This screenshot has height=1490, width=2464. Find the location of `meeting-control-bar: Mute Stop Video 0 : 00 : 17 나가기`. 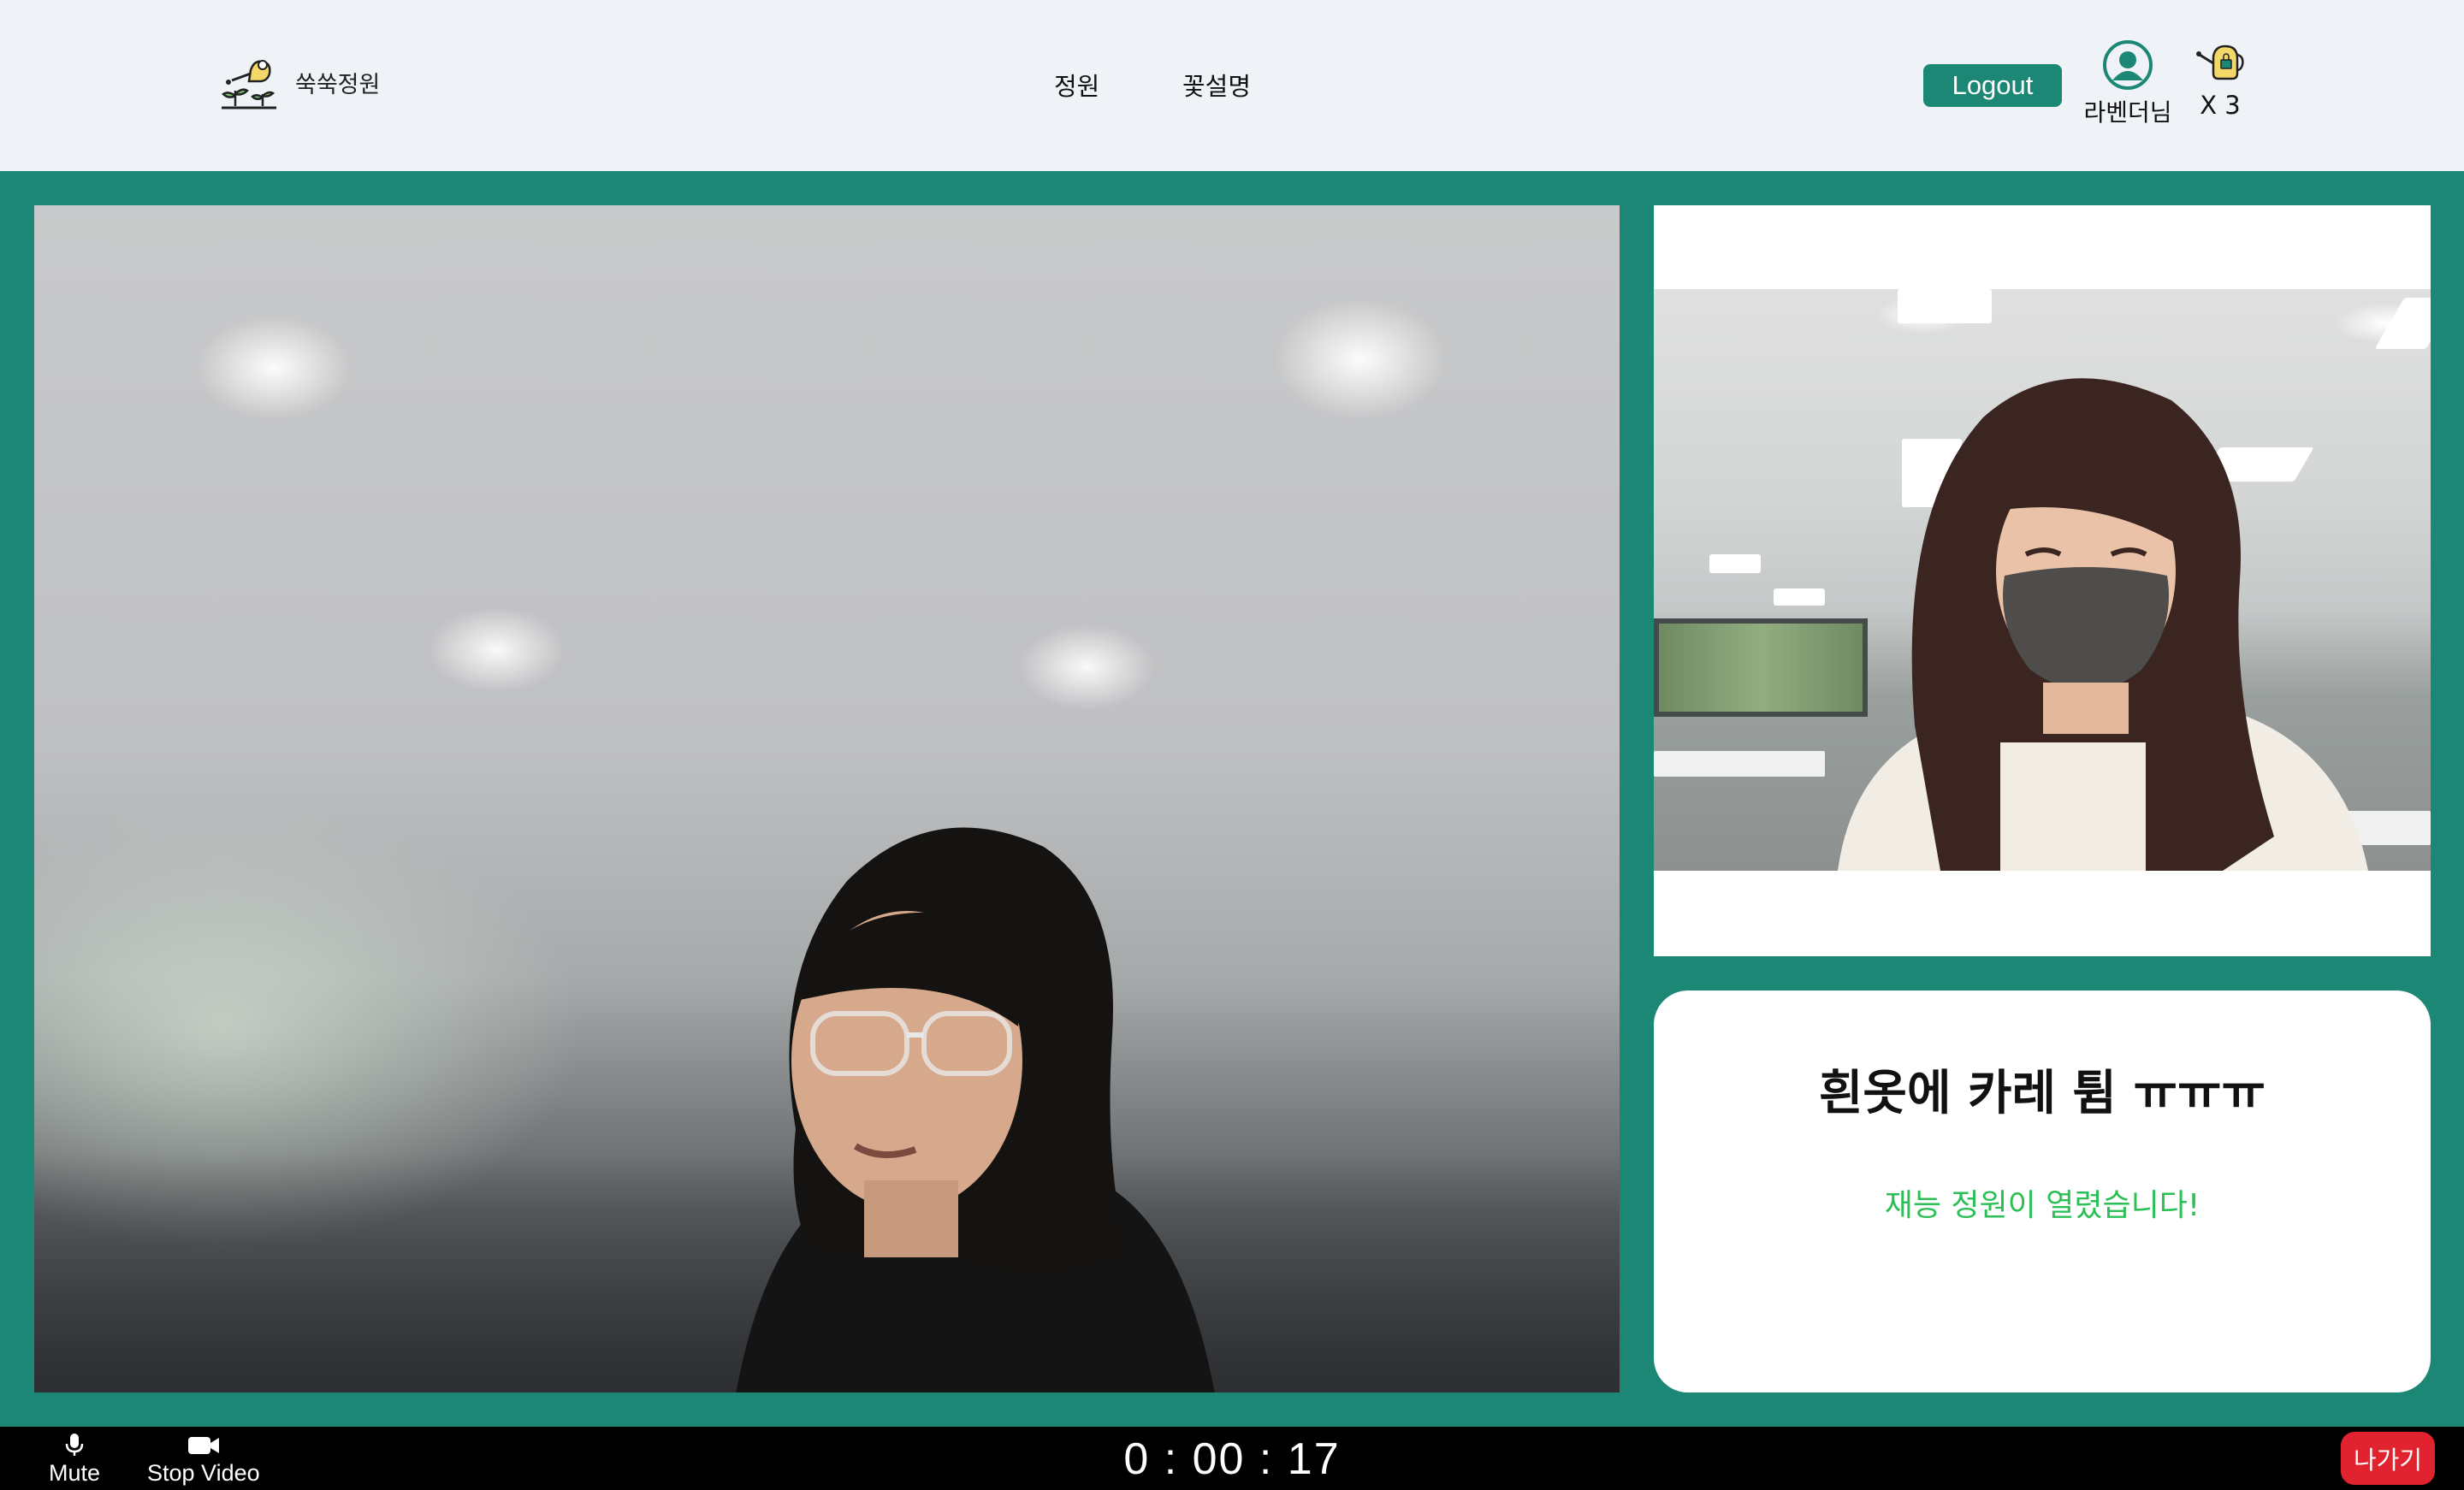

meeting-control-bar: Mute Stop Video 0 : 00 : 17 나가기 is located at coordinates (1232, 1458).